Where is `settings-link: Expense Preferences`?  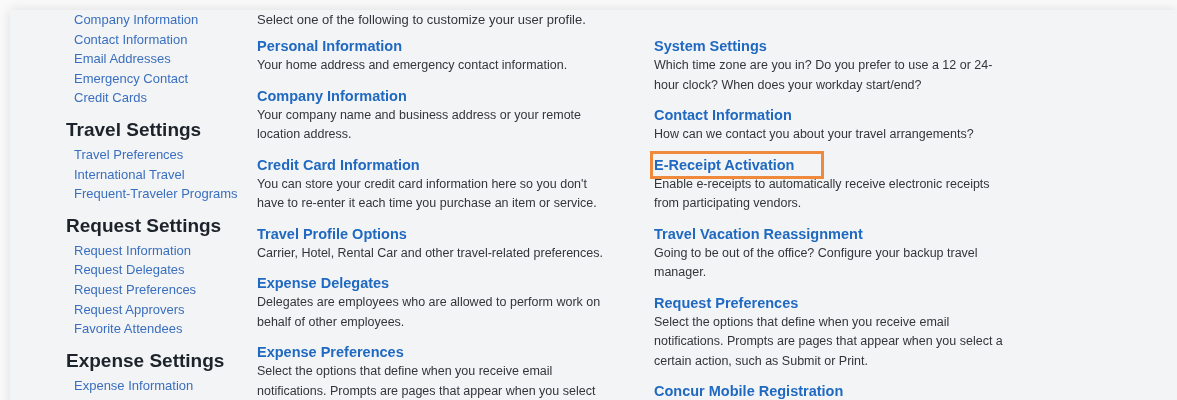 settings-link: Expense Preferences is located at coordinates (330, 352).